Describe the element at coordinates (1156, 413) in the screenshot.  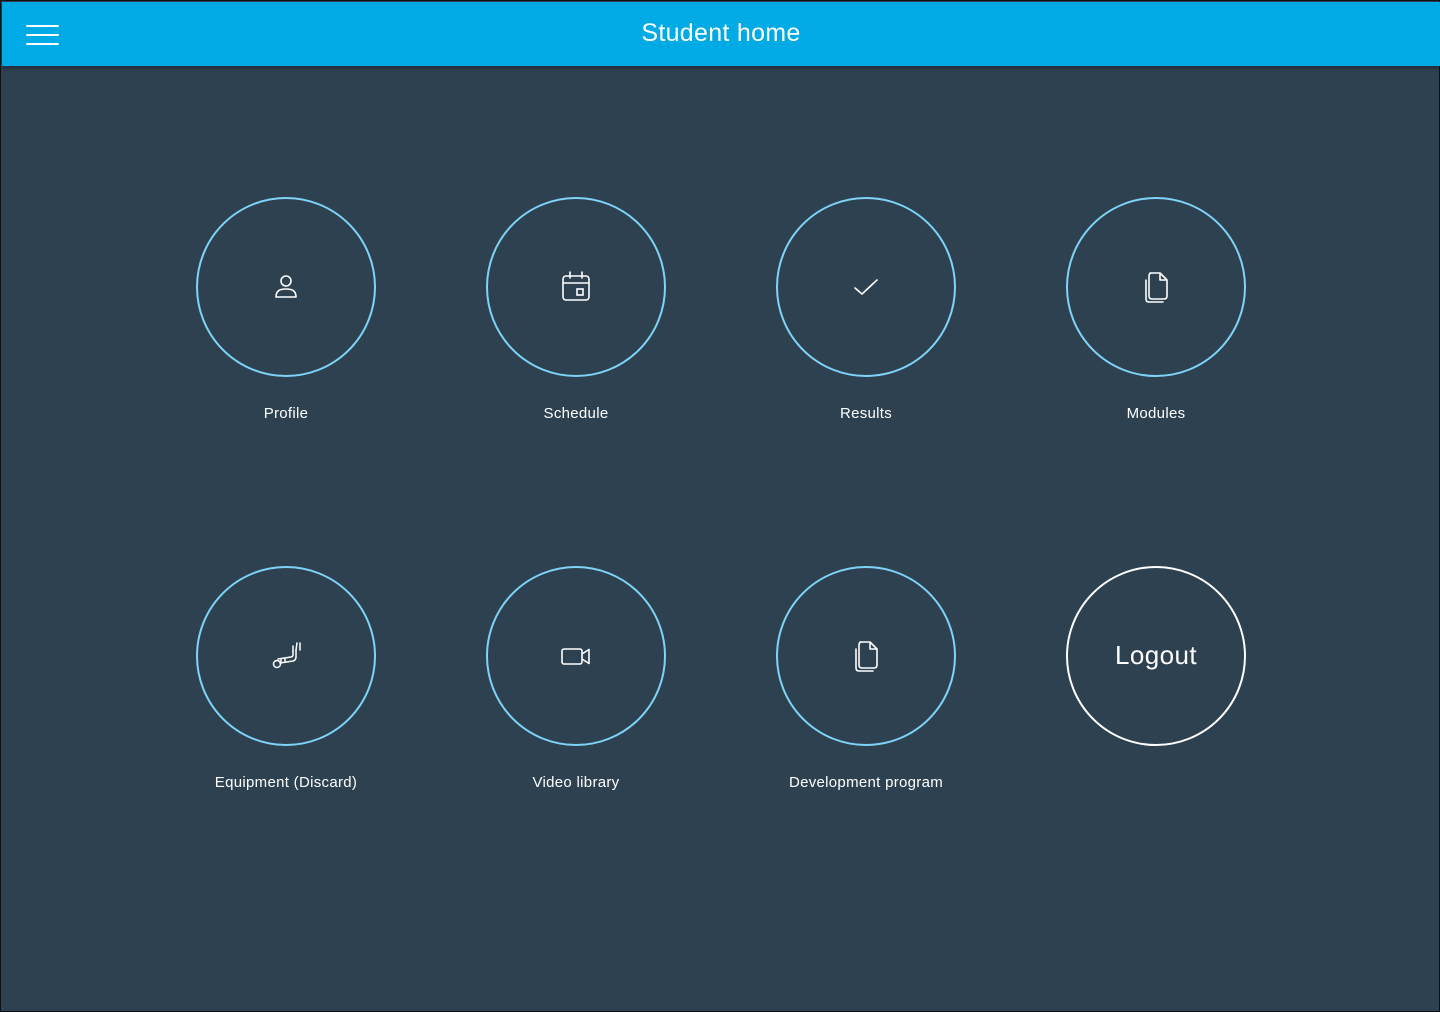
I see `modules-label: Modules` at that location.